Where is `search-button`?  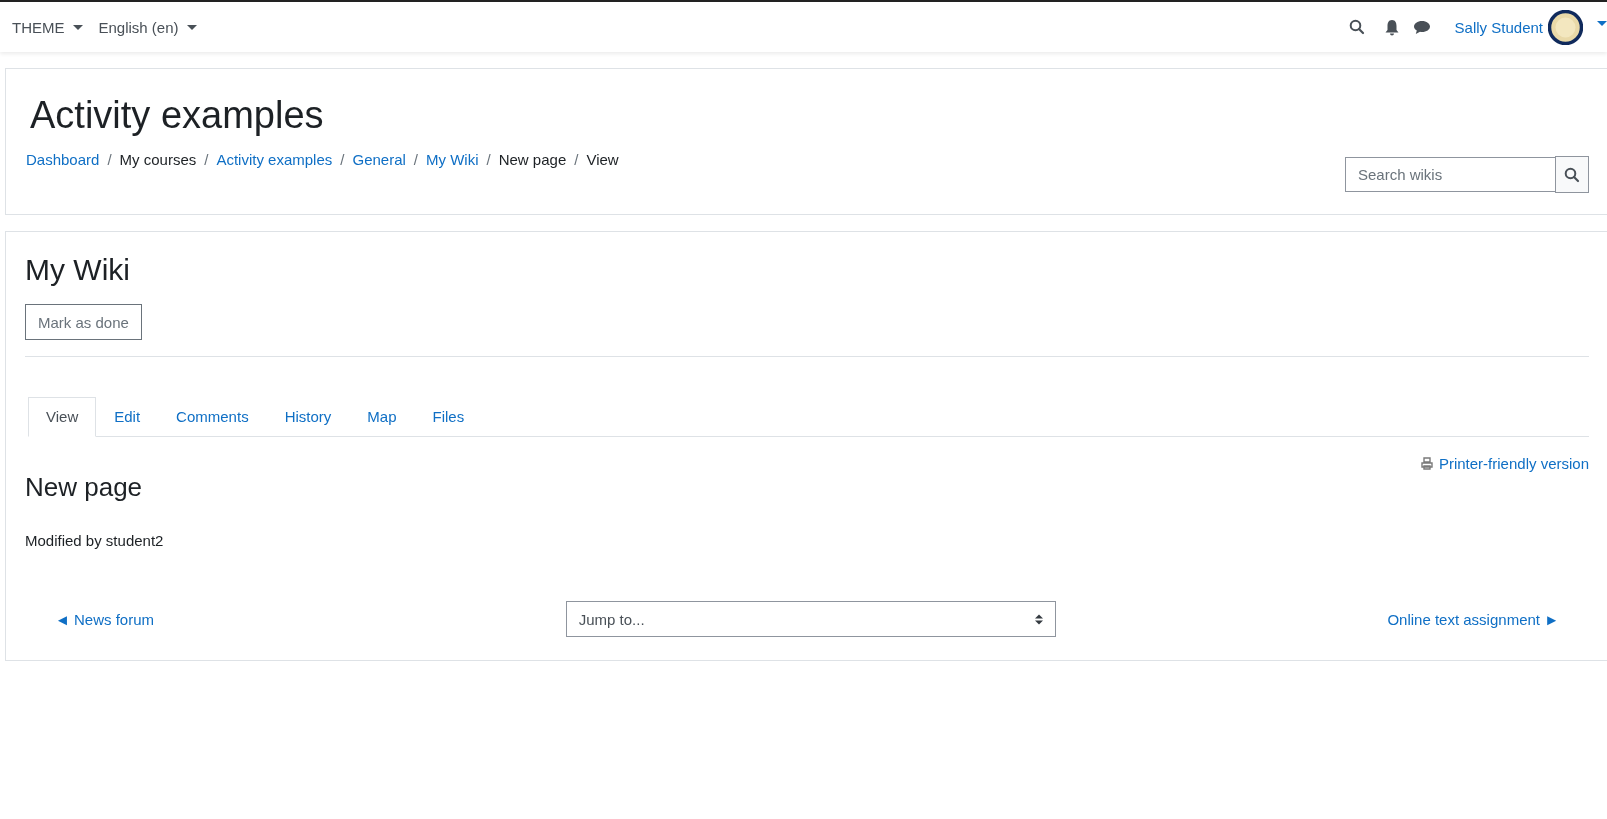
search-button is located at coordinates (1572, 174).